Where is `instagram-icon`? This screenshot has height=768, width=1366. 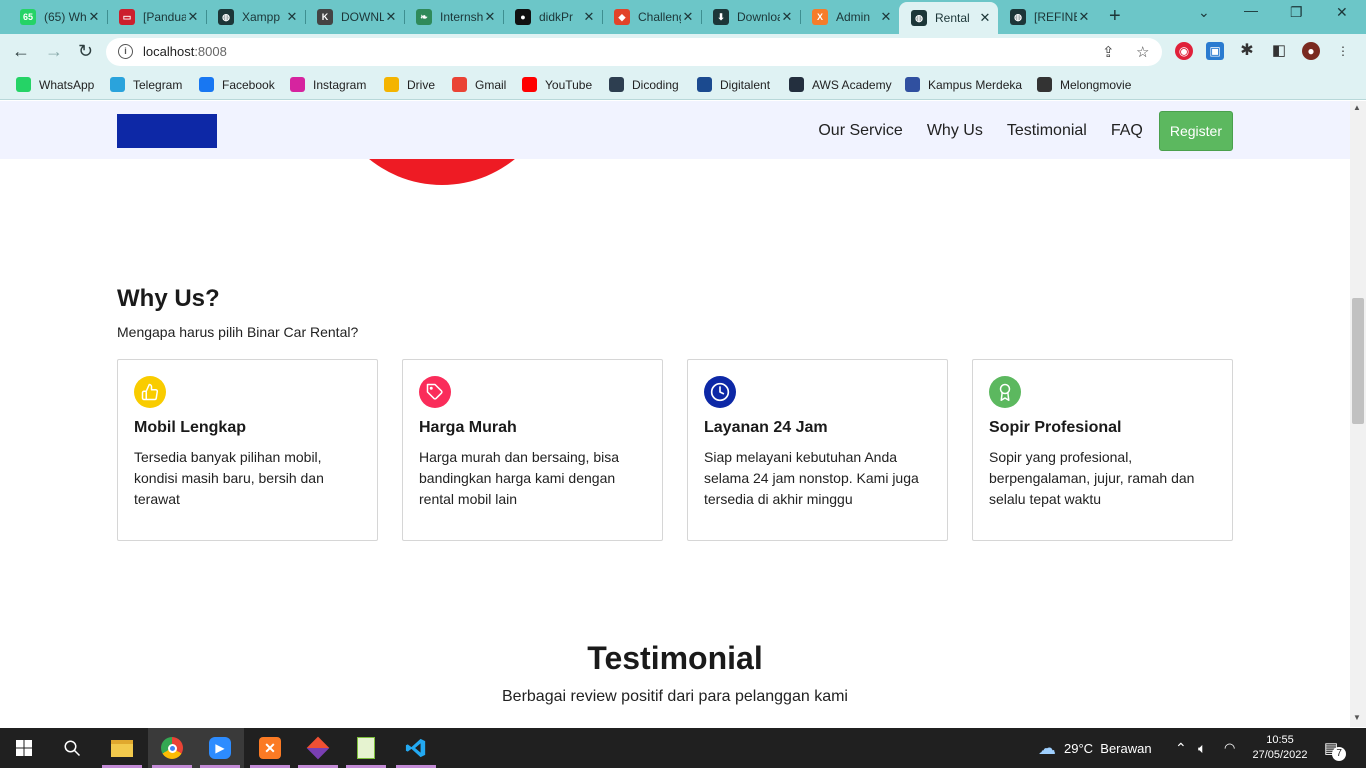 instagram-icon is located at coordinates (297, 84).